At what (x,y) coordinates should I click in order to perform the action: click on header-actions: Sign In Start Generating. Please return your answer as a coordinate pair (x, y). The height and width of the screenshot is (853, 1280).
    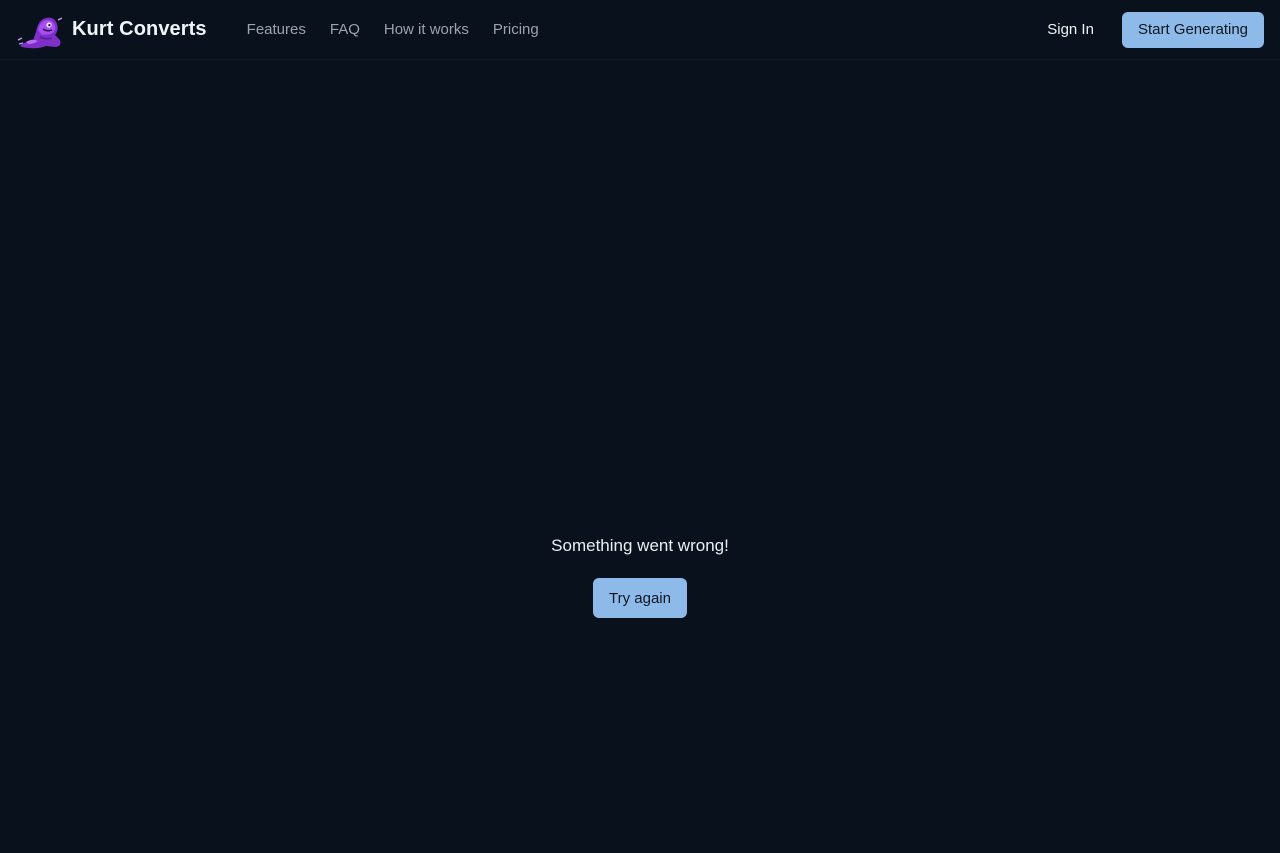
    Looking at the image, I should click on (1155, 29).